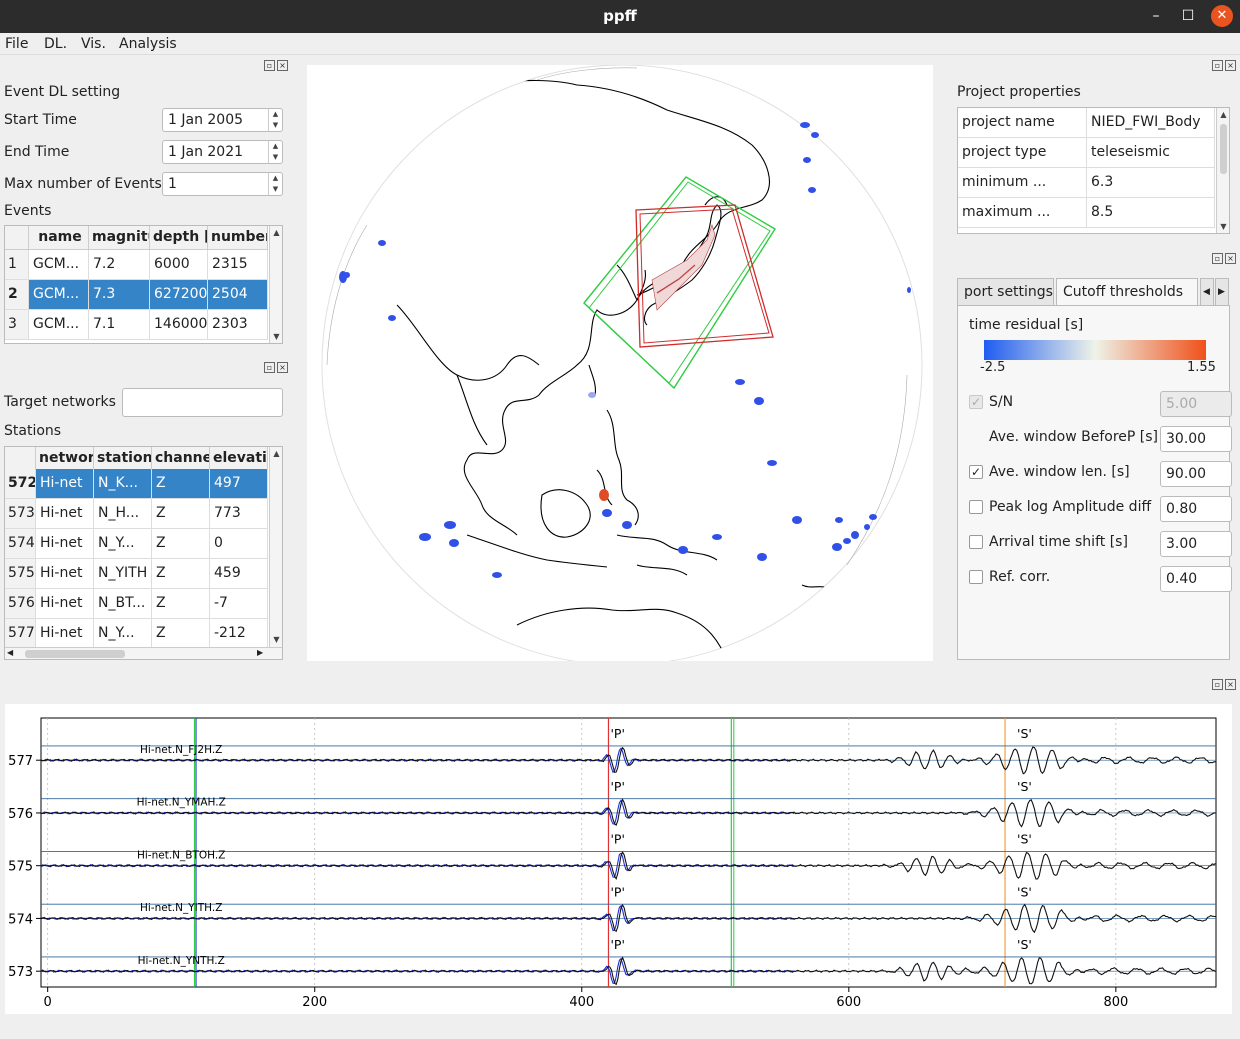 The height and width of the screenshot is (1039, 1240). I want to click on ref-corr-checkbox, so click(976, 577).